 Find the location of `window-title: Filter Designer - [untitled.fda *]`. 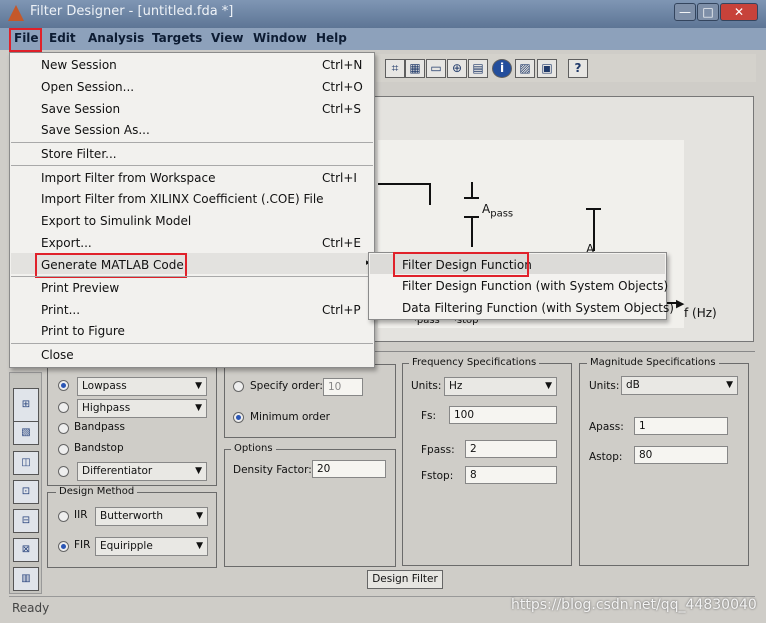

window-title: Filter Designer - [untitled.fda *] is located at coordinates (132, 11).